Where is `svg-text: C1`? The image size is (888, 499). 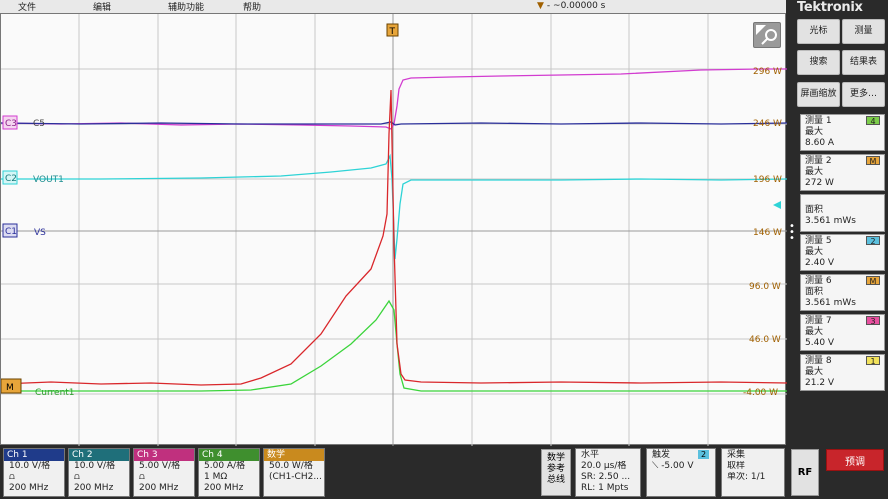 svg-text: C1 is located at coordinates (11, 232).